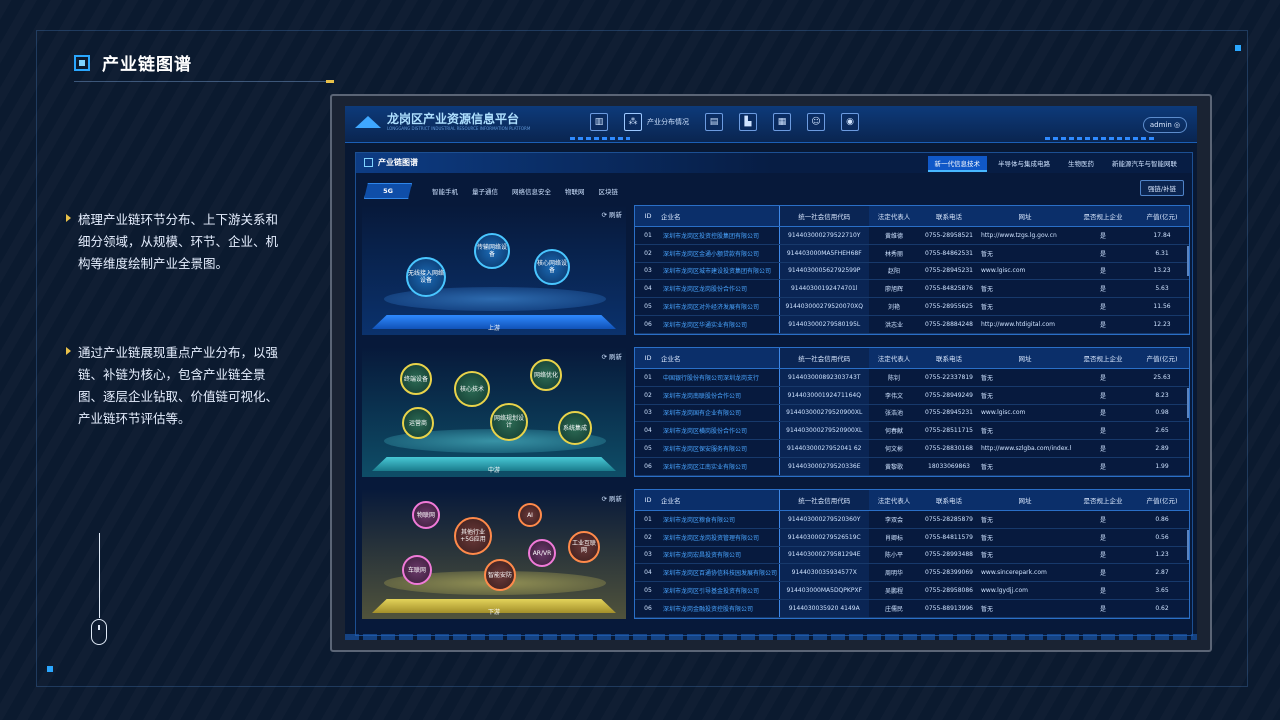 This screenshot has height=720, width=1280. Describe the element at coordinates (418, 423) in the screenshot. I see `bubble: 运营商` at that location.